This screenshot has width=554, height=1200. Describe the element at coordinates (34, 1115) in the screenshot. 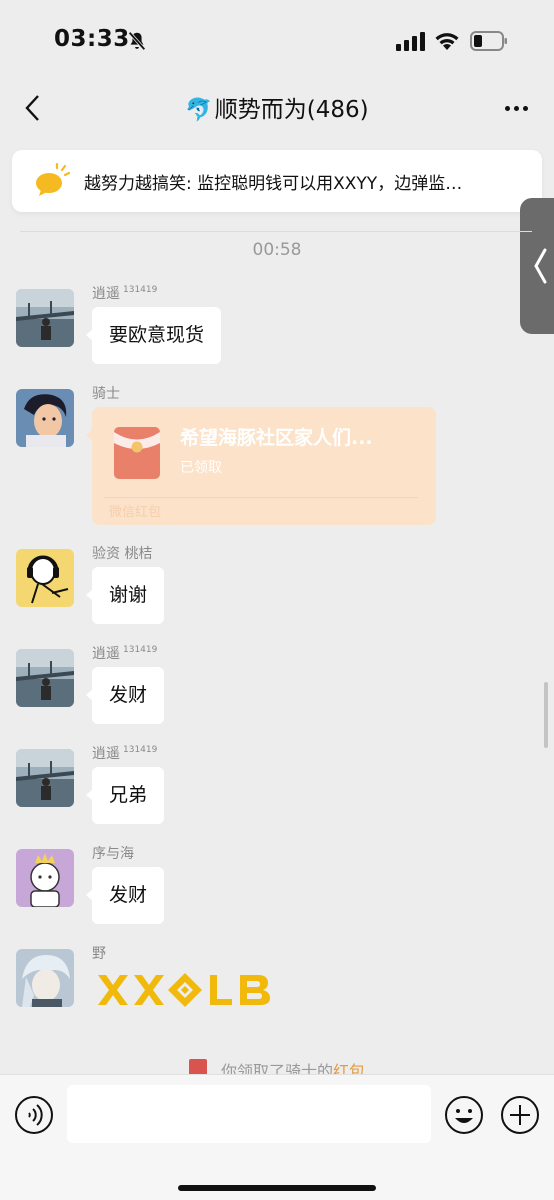

I see `voice-input-icon` at that location.